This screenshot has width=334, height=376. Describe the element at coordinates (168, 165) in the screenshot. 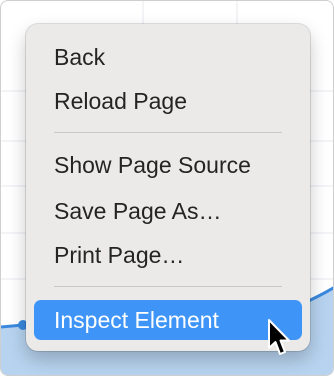

I see `menu-item-show-page-source: Show Page Source` at that location.